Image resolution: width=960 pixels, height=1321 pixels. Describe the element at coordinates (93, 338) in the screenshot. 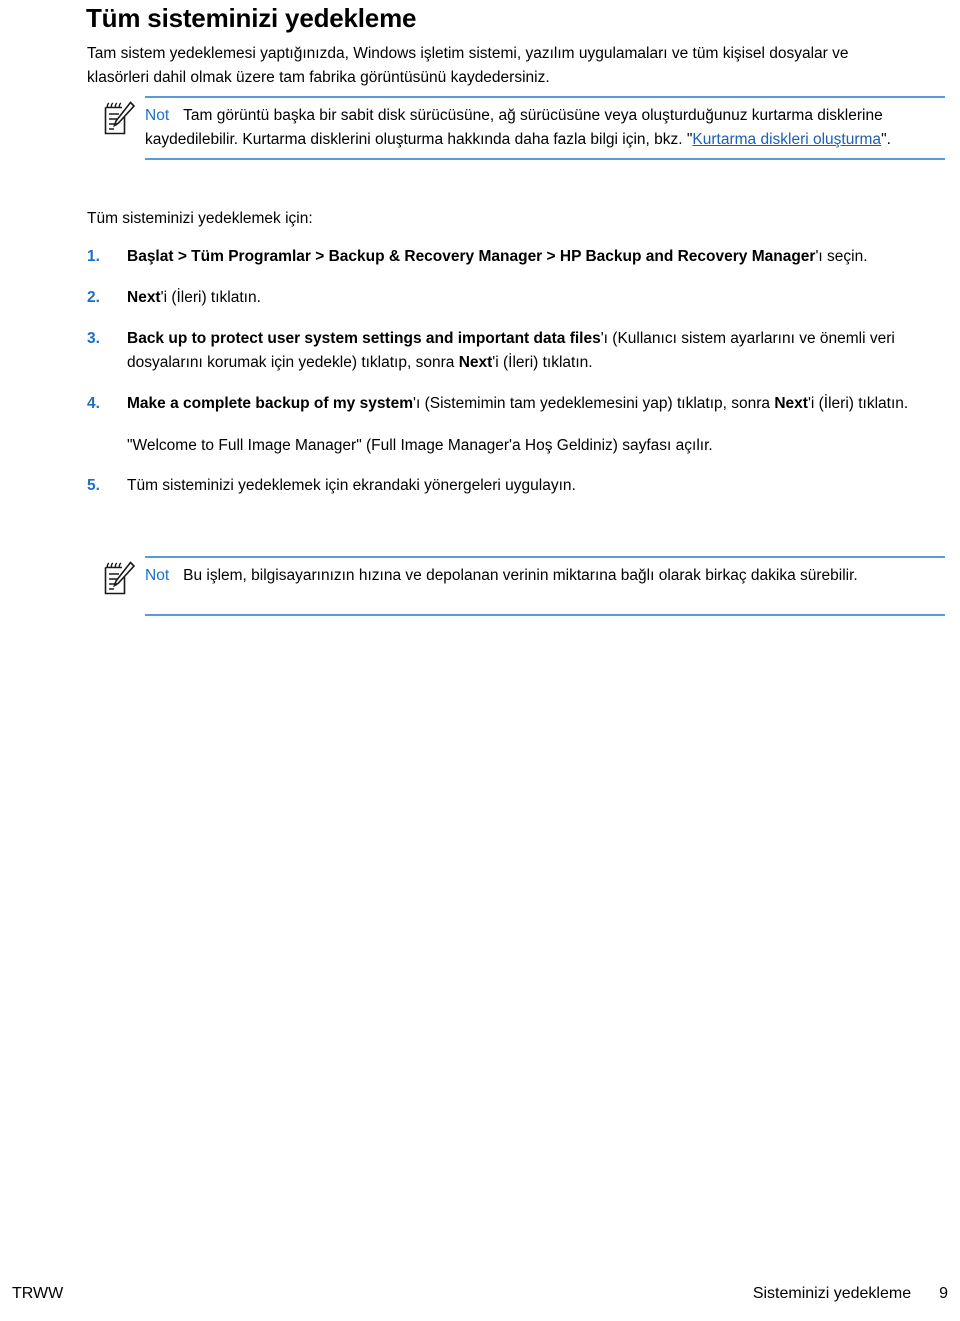

I see `step-number: 3.` at that location.